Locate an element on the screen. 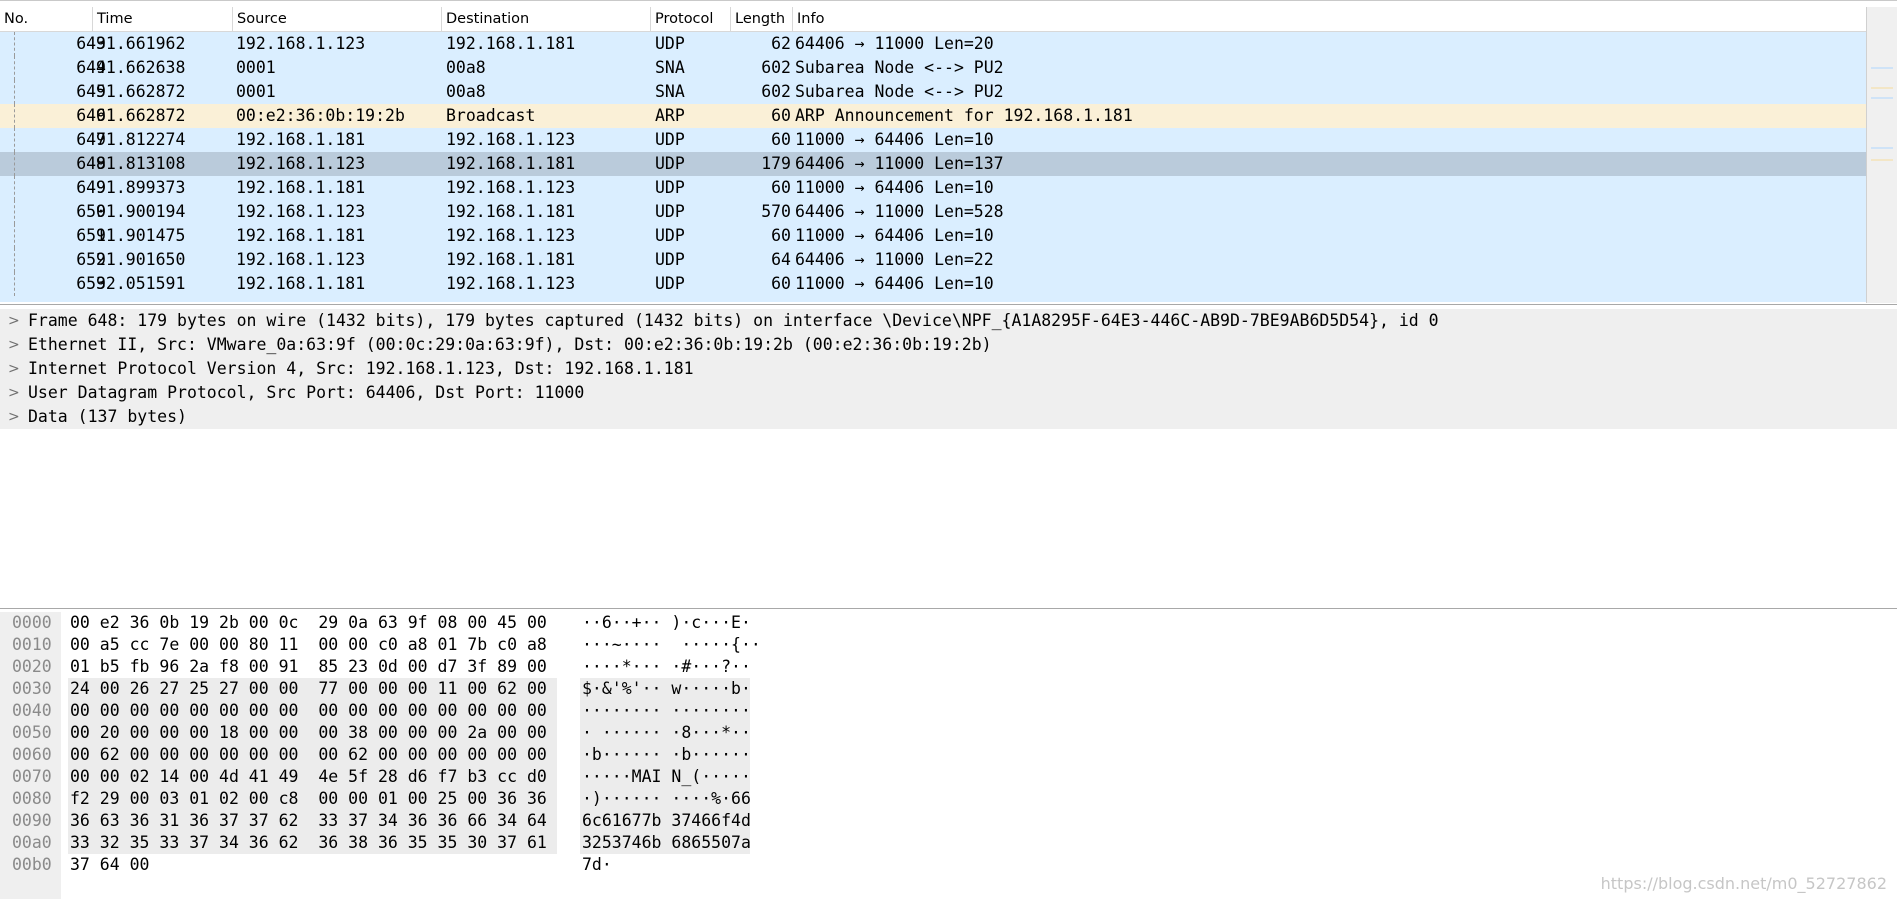 This screenshot has height=899, width=1897. packet-number: 646 is located at coordinates (91, 115).